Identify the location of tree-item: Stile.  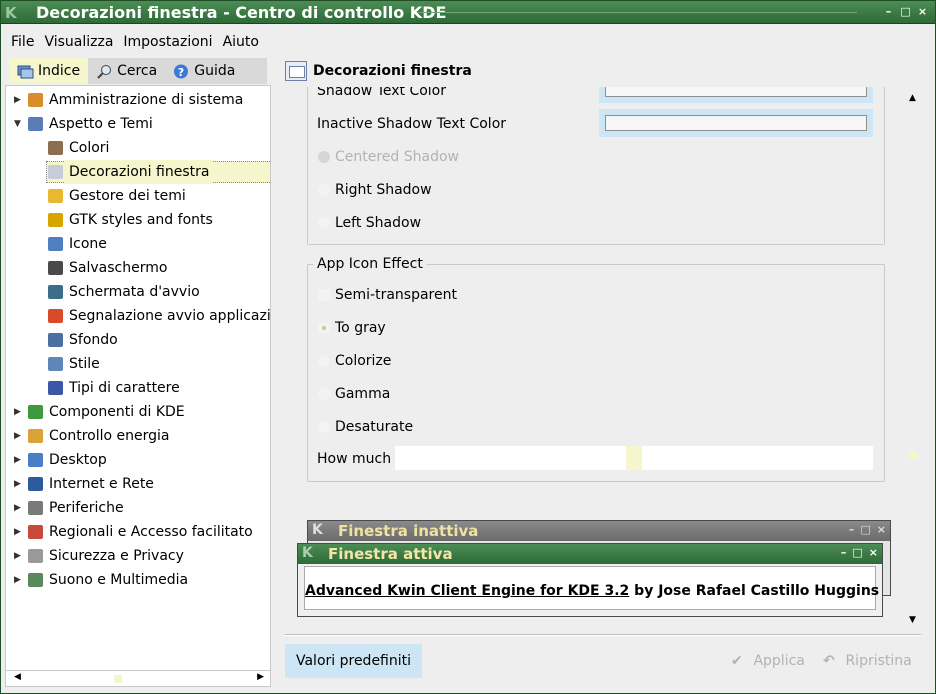
(138, 364).